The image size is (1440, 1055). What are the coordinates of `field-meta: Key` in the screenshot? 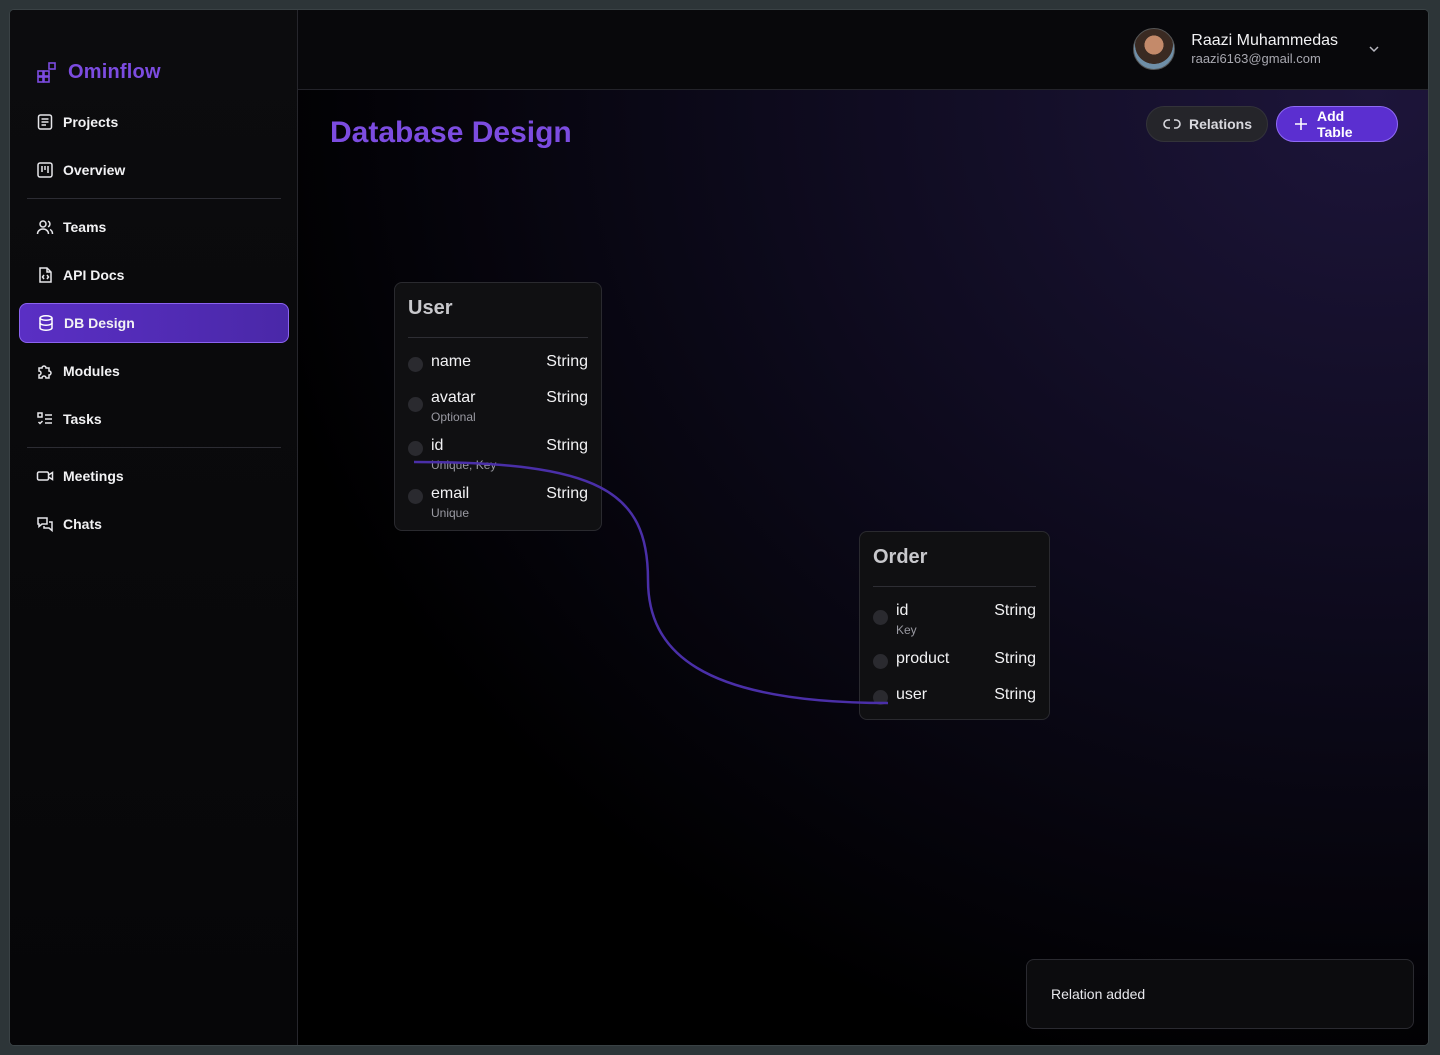 It's located at (906, 630).